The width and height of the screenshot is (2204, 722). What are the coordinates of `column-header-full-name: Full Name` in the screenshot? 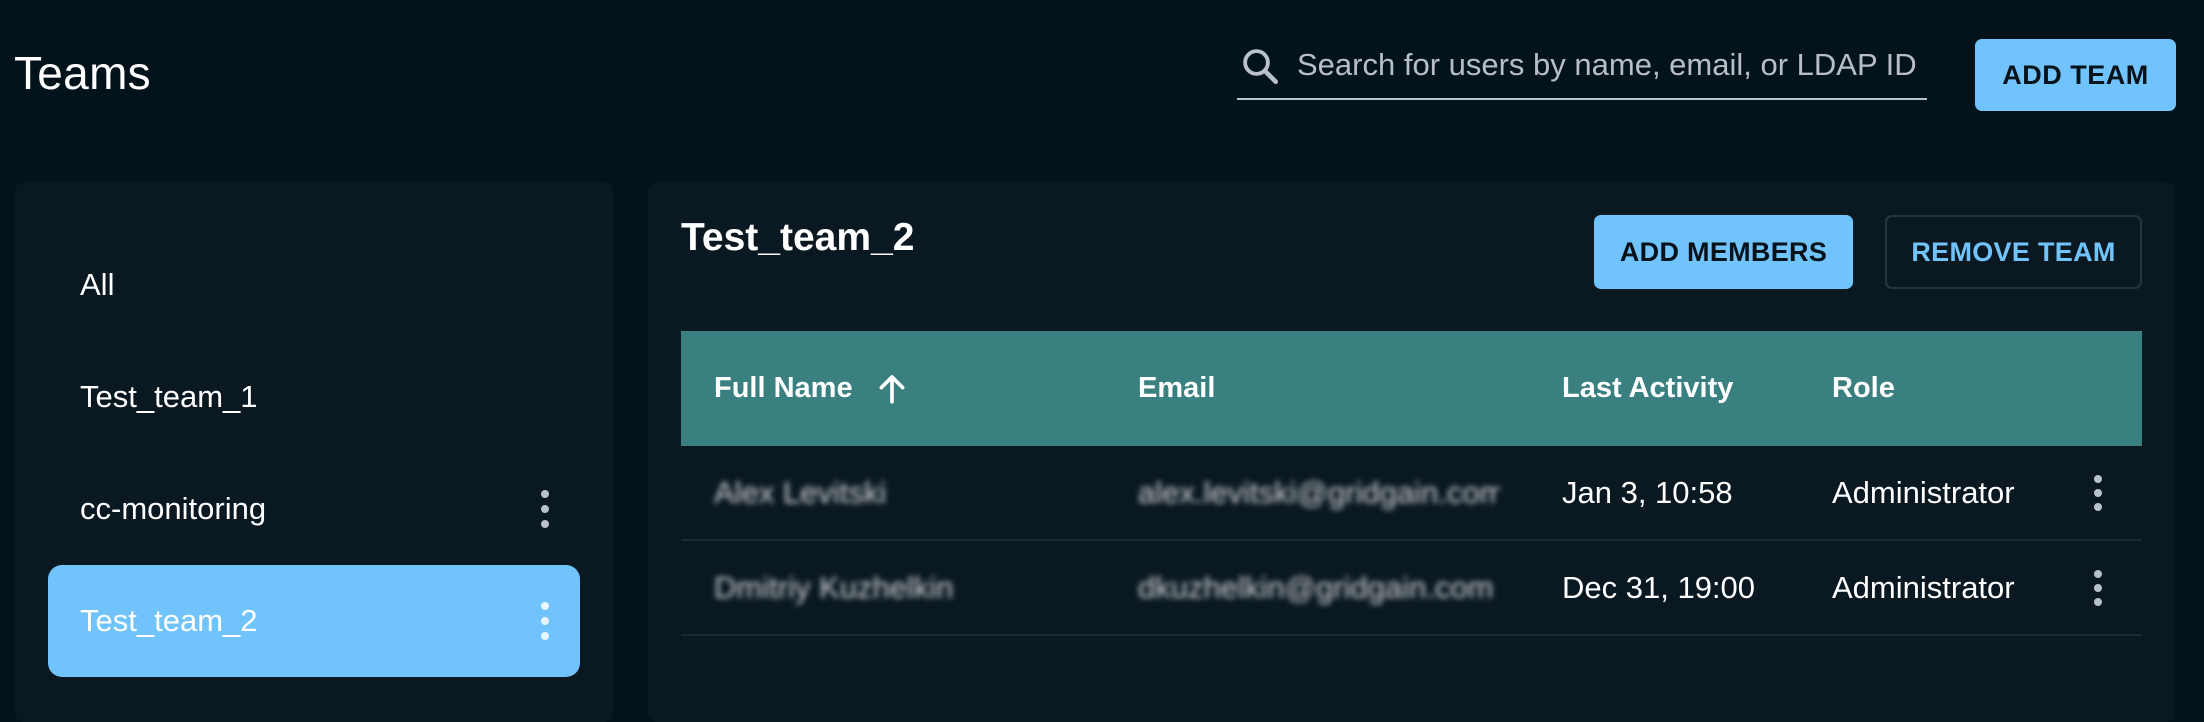 It's located at (811, 388).